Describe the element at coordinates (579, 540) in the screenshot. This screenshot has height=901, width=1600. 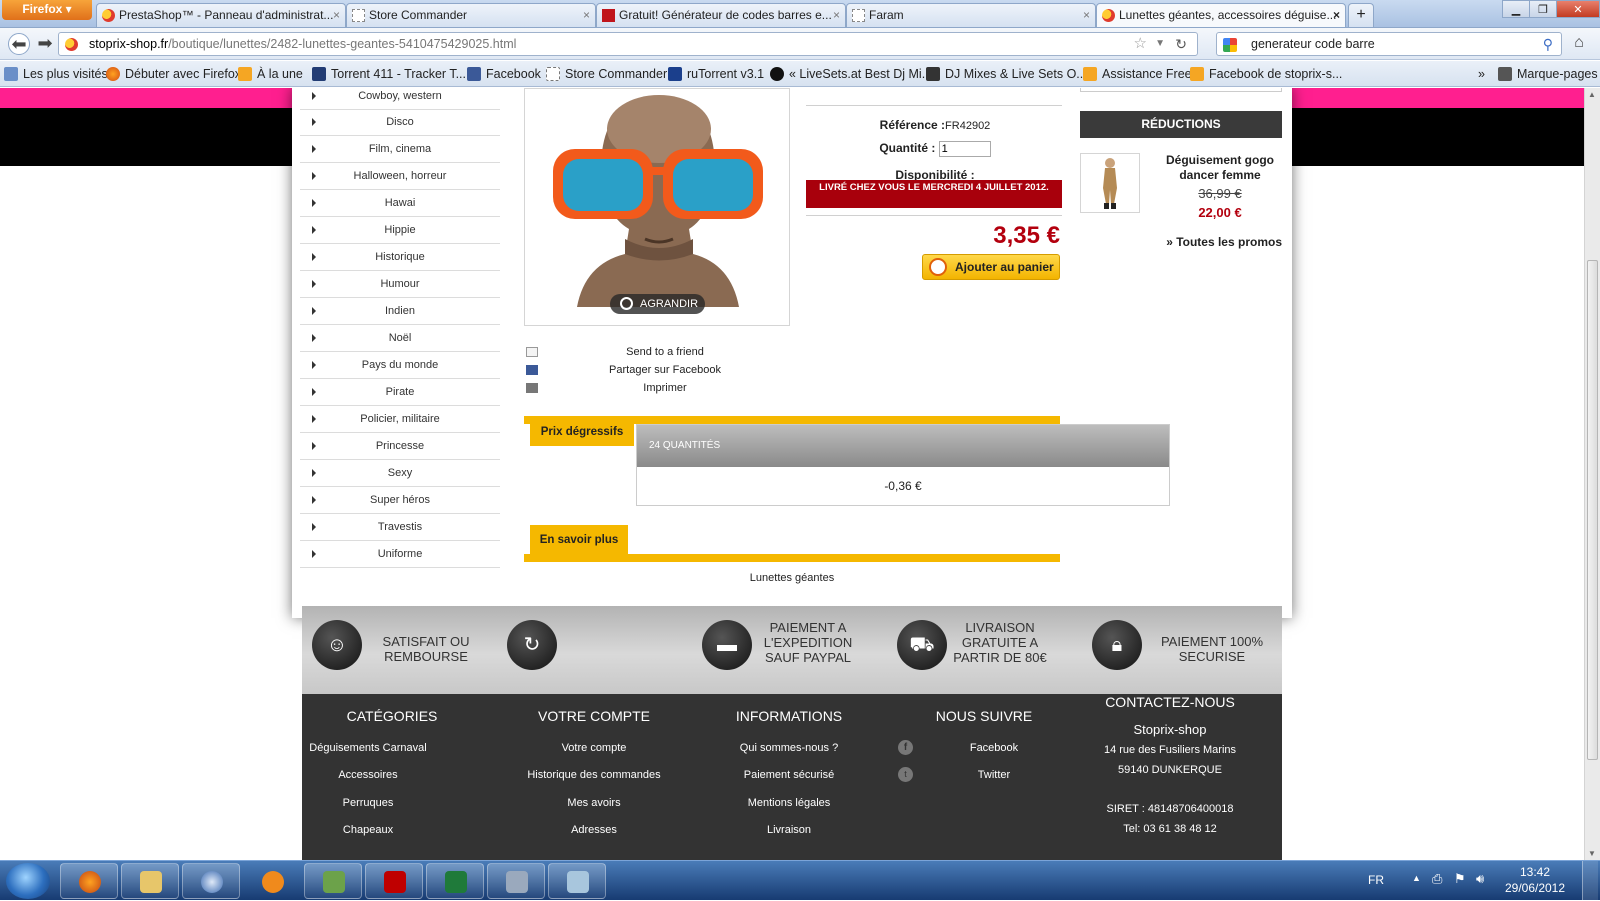
I see `tab-more-info: En savoir plus` at that location.